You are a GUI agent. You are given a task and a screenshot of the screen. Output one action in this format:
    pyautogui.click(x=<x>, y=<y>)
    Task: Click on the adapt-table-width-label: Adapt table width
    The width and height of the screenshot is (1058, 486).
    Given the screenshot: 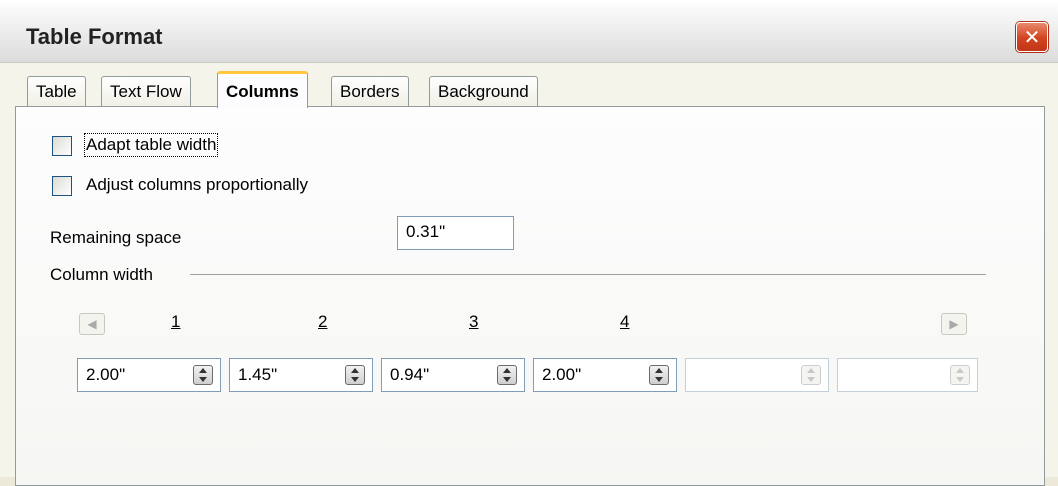 What is the action you would take?
    pyautogui.click(x=151, y=145)
    